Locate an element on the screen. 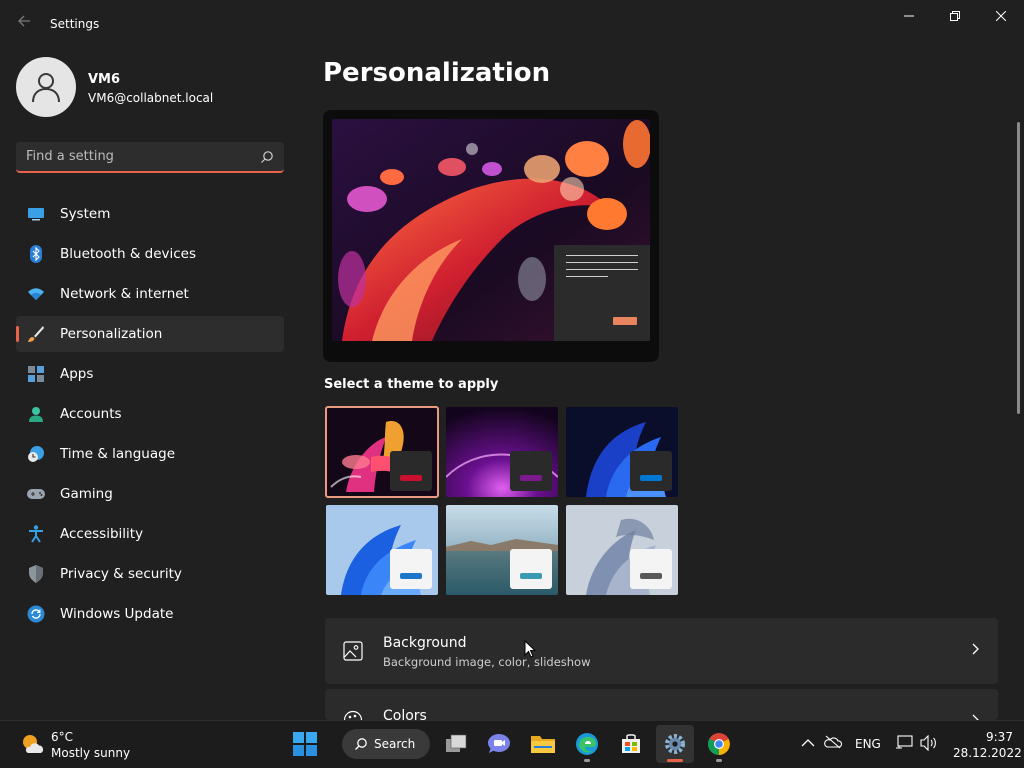  user-name: VM6 is located at coordinates (104, 79).